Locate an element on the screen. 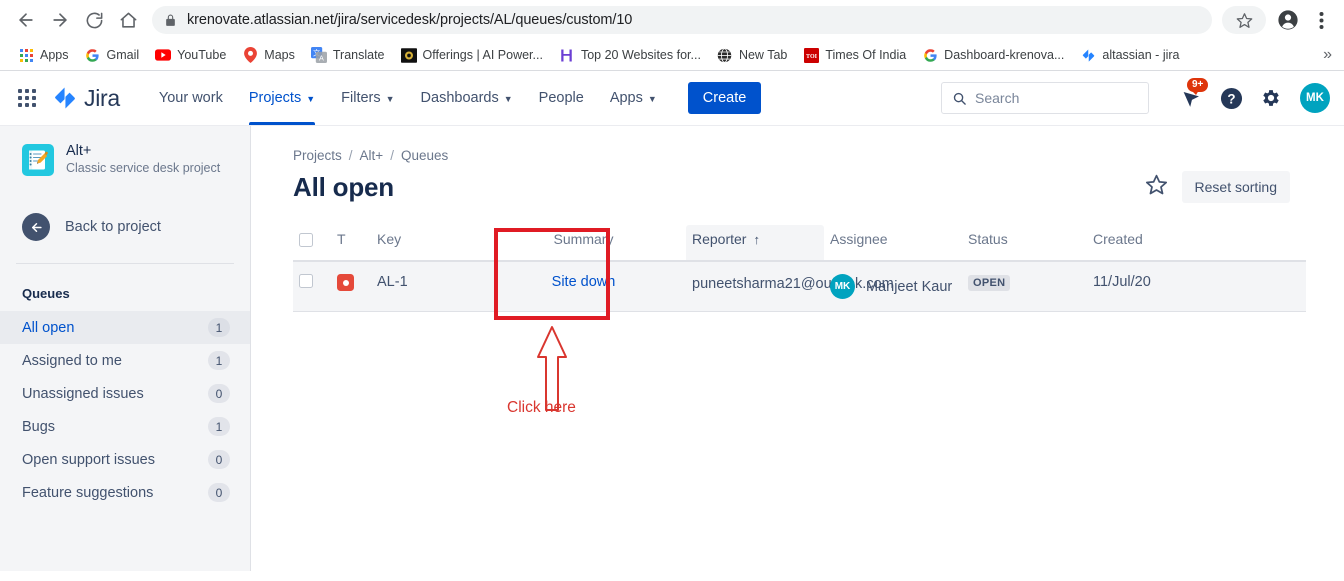 Image resolution: width=1344 pixels, height=581 pixels. three-dot-menu-icon is located at coordinates (1321, 20).